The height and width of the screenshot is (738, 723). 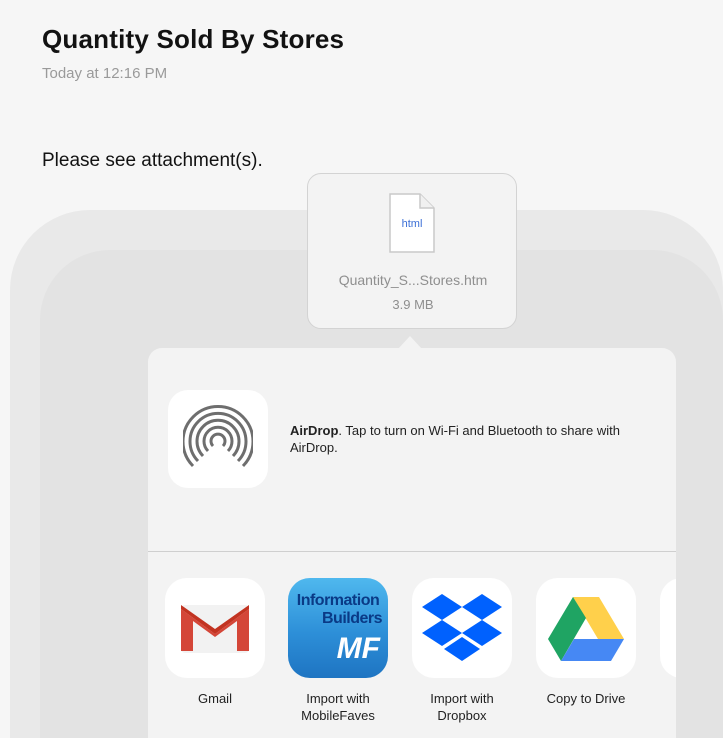 What do you see at coordinates (215, 628) in the screenshot?
I see `gmail-icon` at bounding box center [215, 628].